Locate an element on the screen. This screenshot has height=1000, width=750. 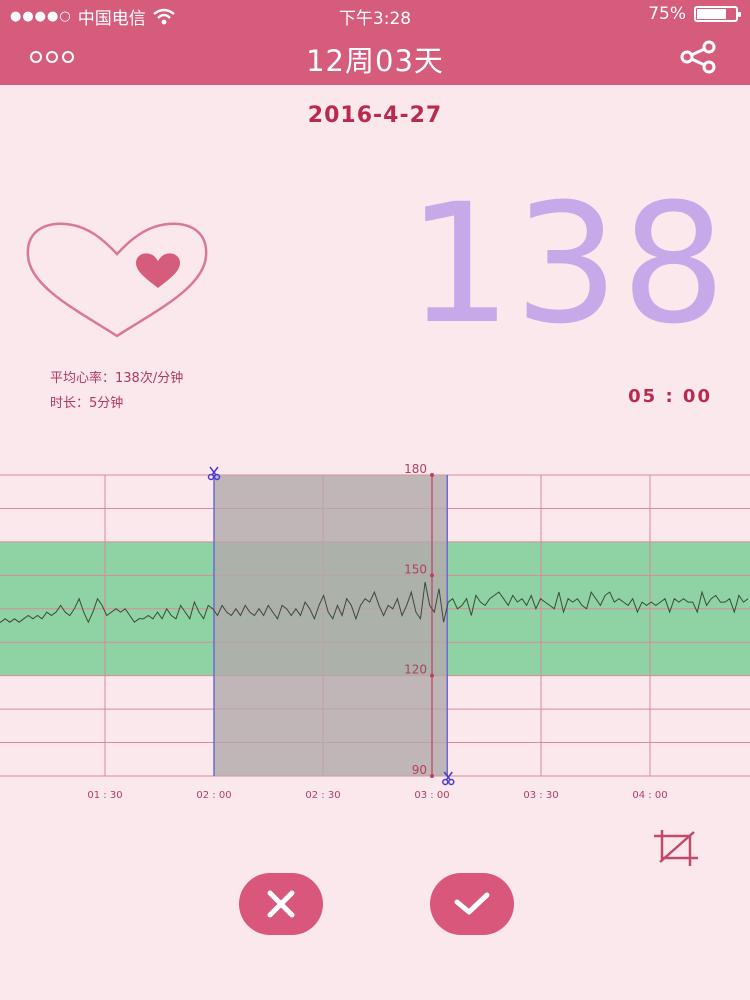
average-heart-rate: 平均心率：138次/分钟 is located at coordinates (117, 378).